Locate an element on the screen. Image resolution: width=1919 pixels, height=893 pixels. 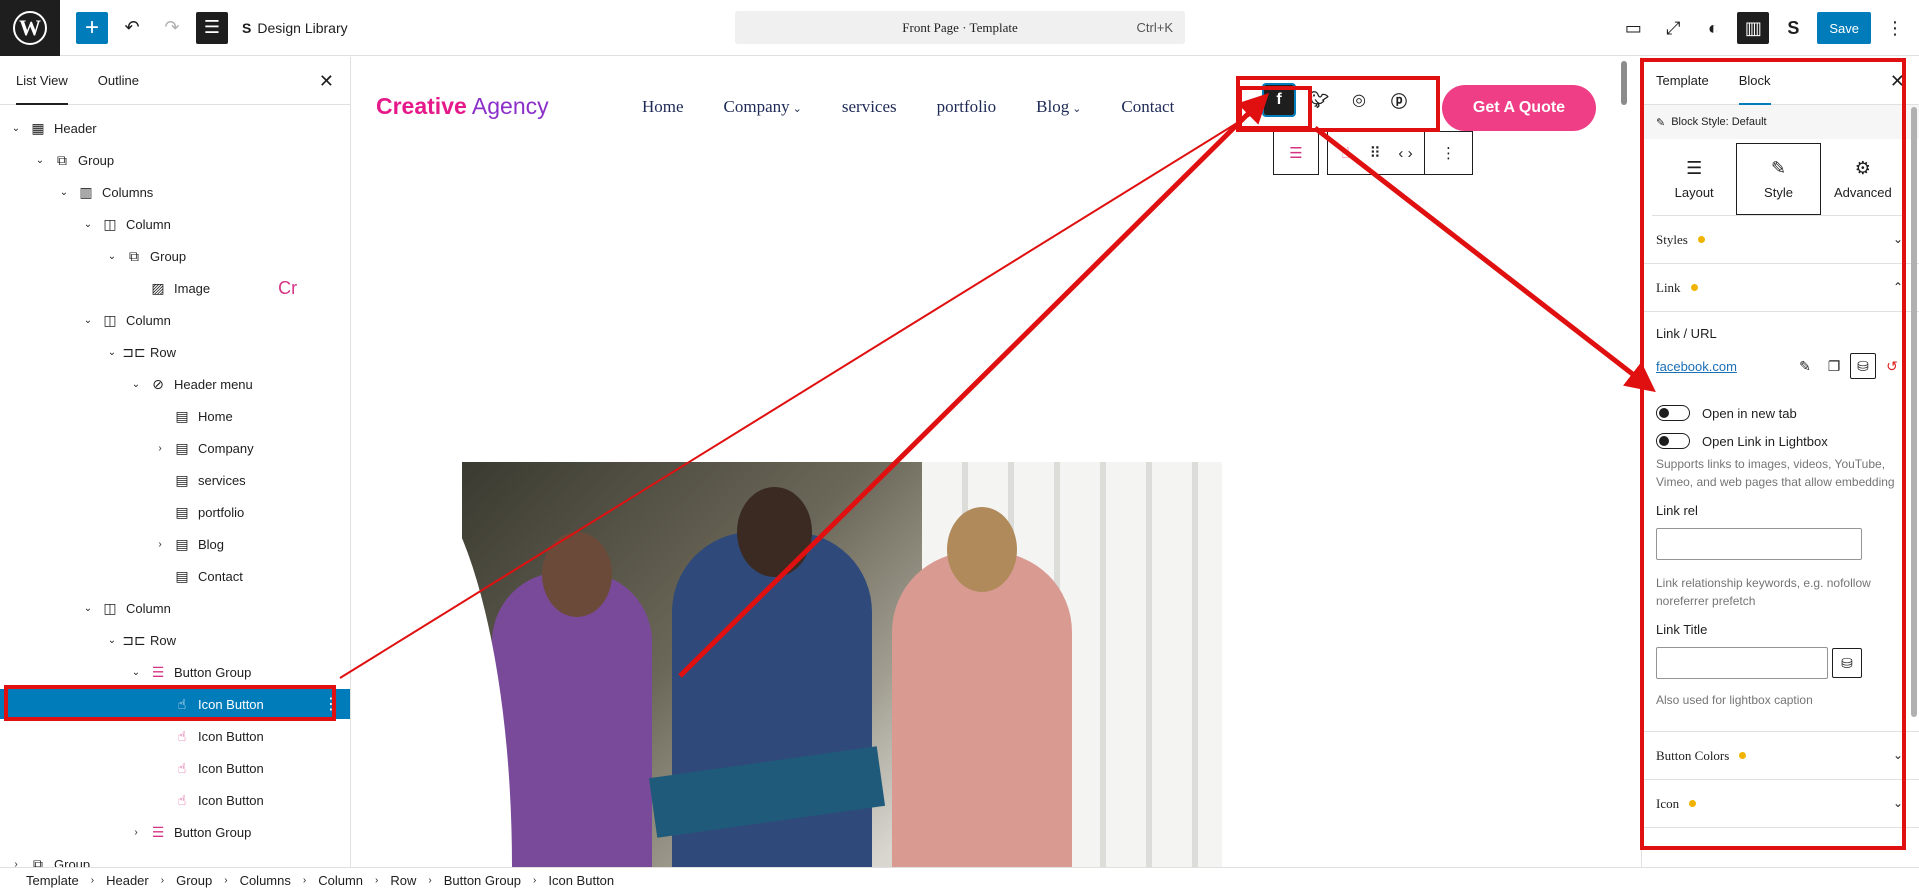
list-view-item-label: Column is located at coordinates (148, 608).